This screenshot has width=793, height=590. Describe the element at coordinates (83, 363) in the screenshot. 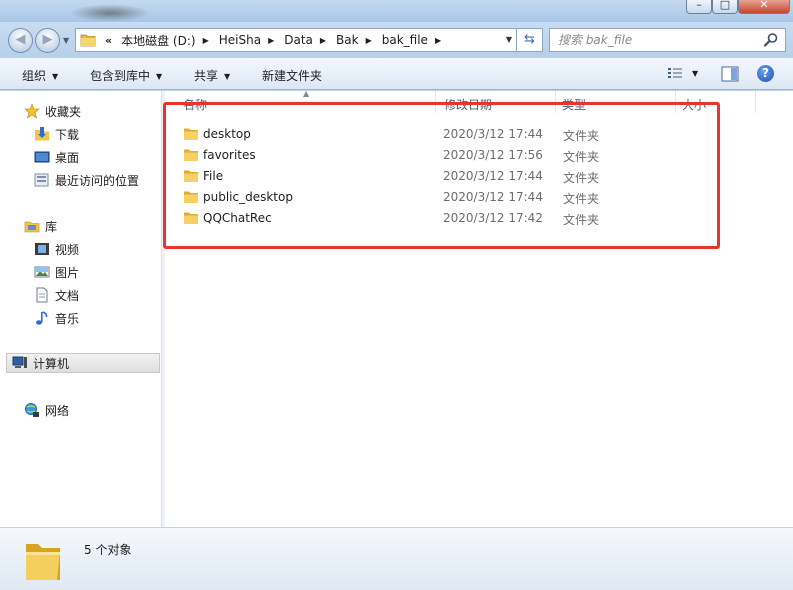

I see `nav-computer: 计算机` at that location.